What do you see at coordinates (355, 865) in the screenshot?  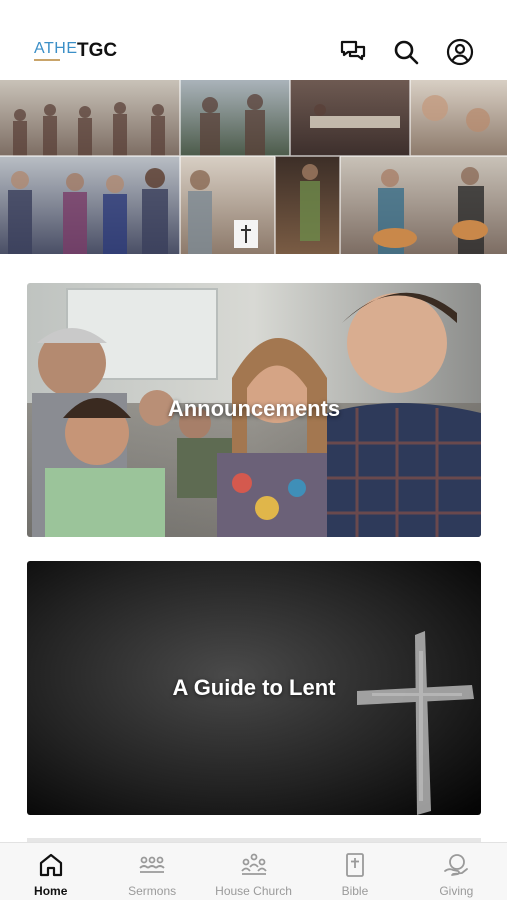 I see `bible-icon` at bounding box center [355, 865].